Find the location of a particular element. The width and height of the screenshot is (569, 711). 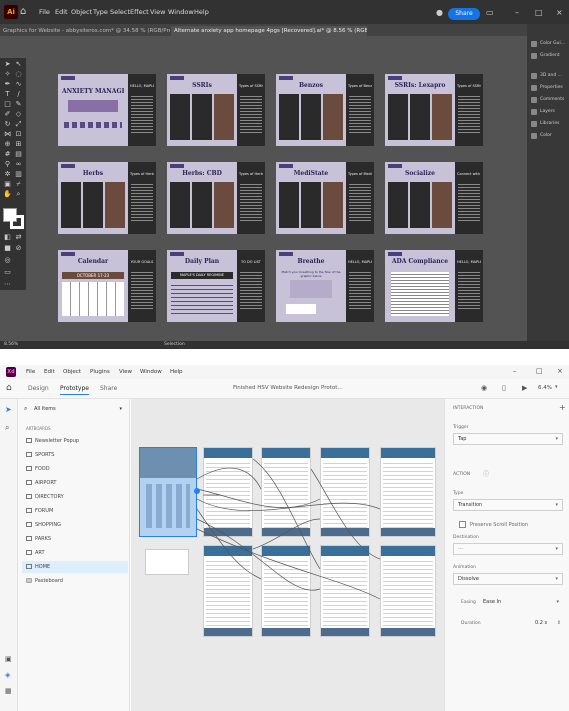

artboard-herbs-cbd: Herbs: CBD Types of Herbs is located at coordinates (216, 198).